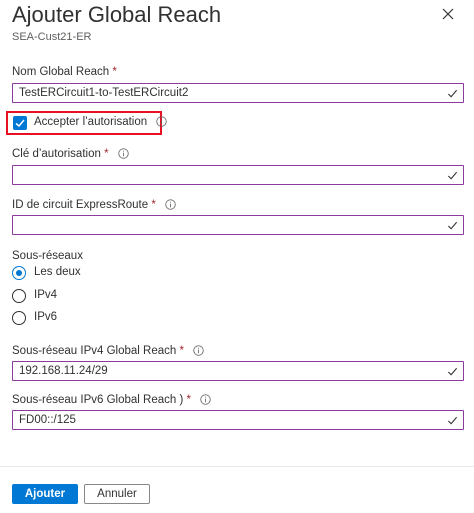  What do you see at coordinates (56, 154) in the screenshot?
I see `auth-key-label-text: Clé d’autorisation` at bounding box center [56, 154].